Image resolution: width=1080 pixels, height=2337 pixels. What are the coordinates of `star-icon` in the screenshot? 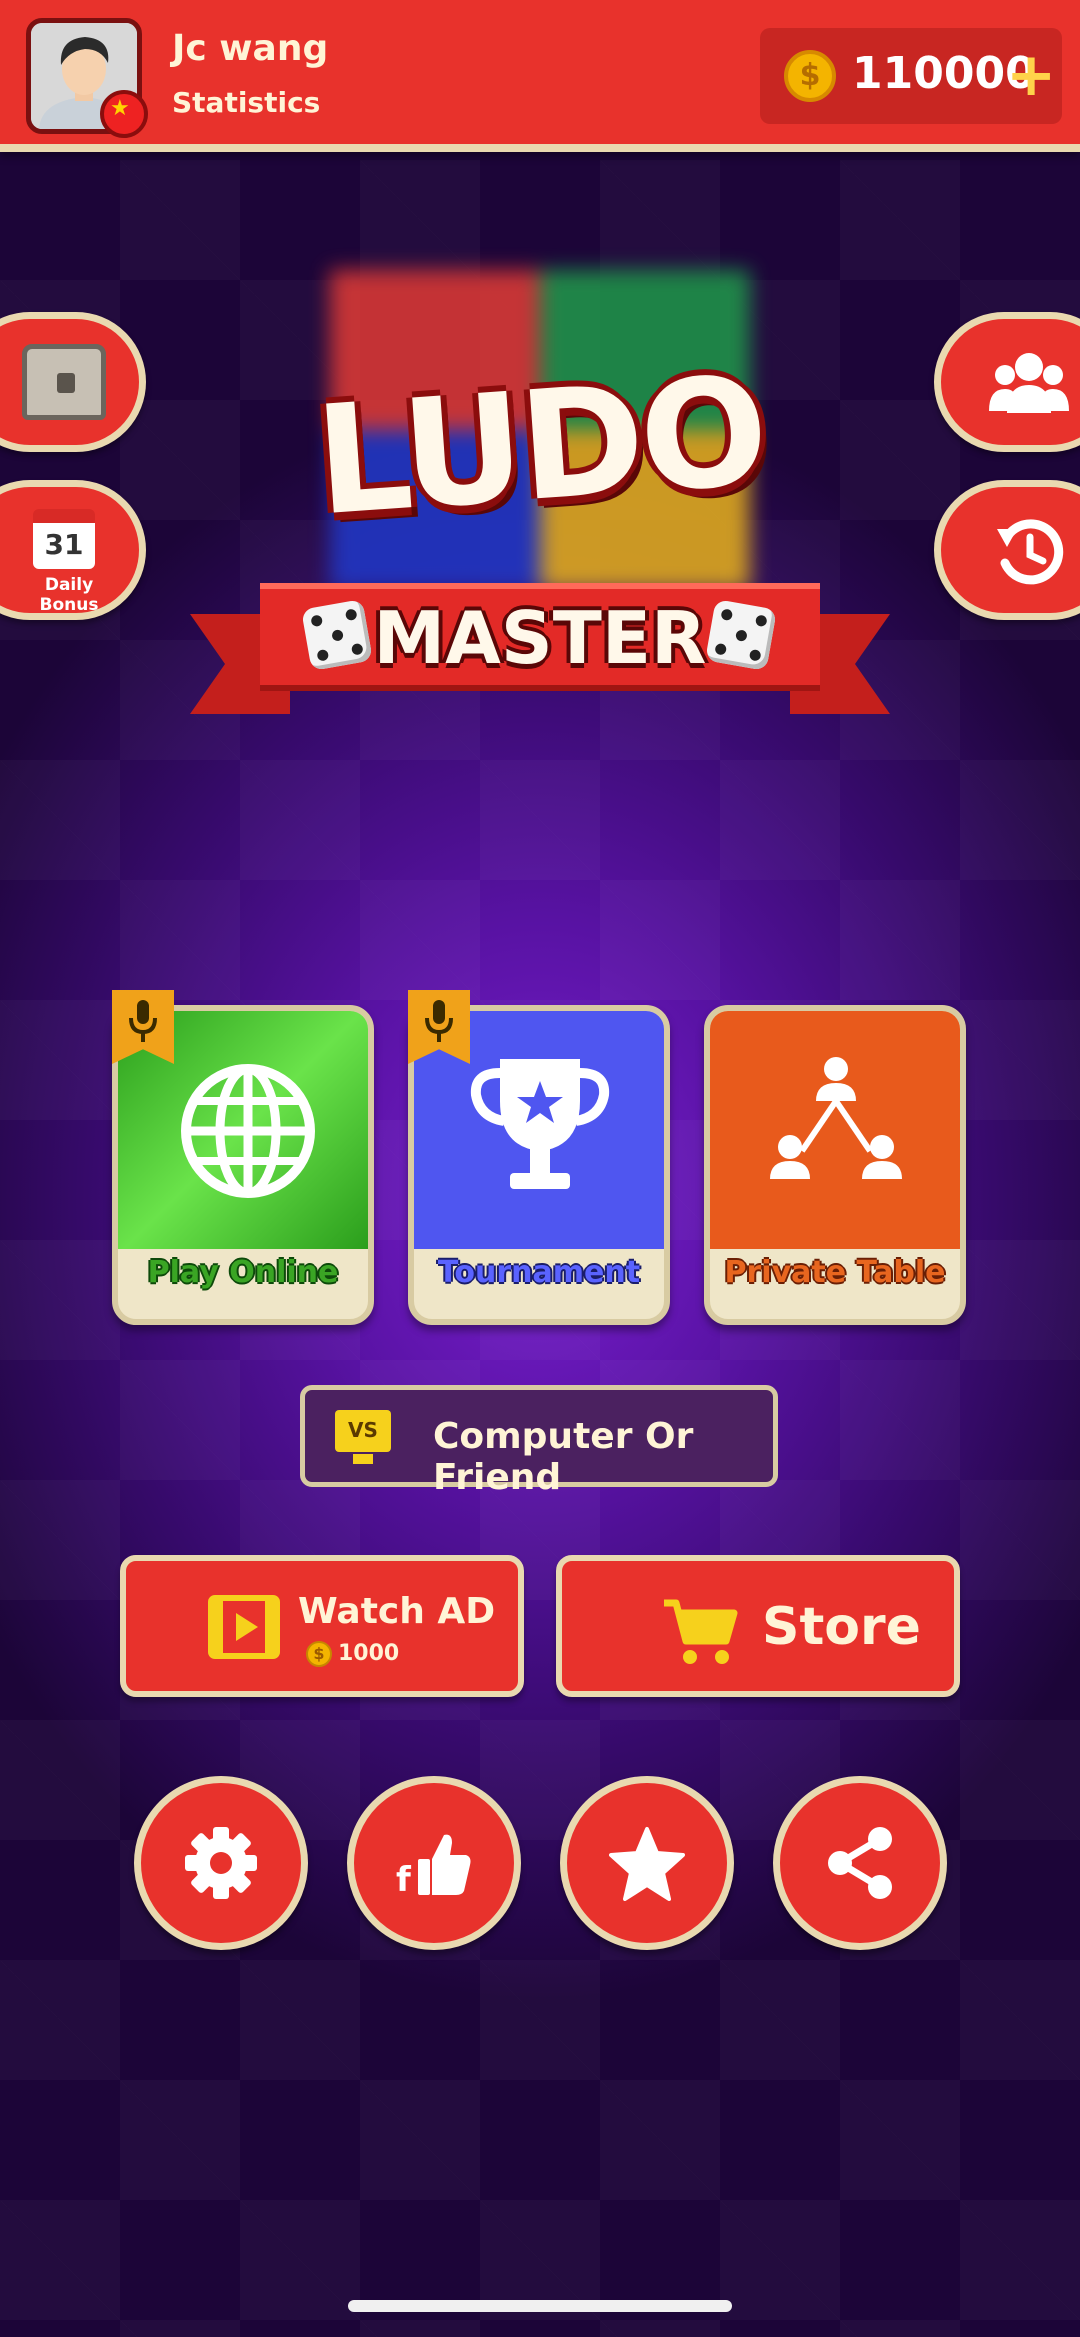 It's located at (647, 1864).